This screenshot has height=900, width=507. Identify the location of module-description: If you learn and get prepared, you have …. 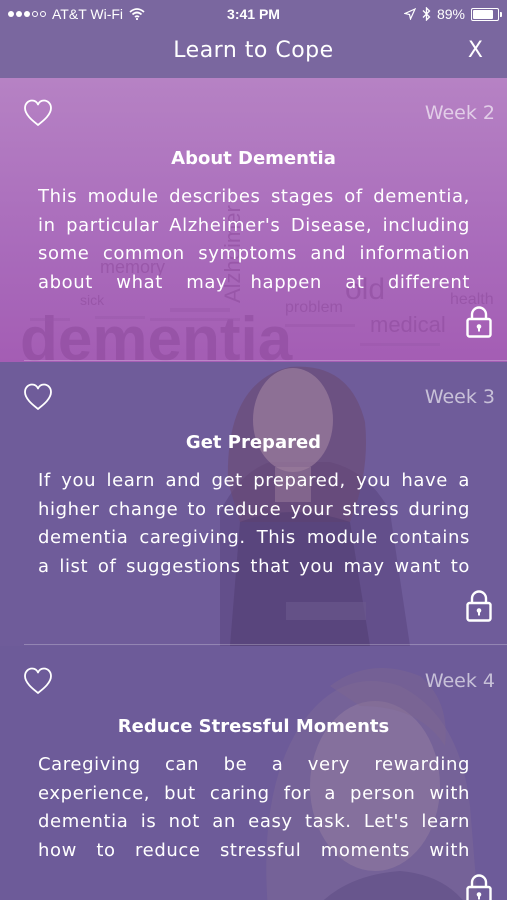
(254, 523).